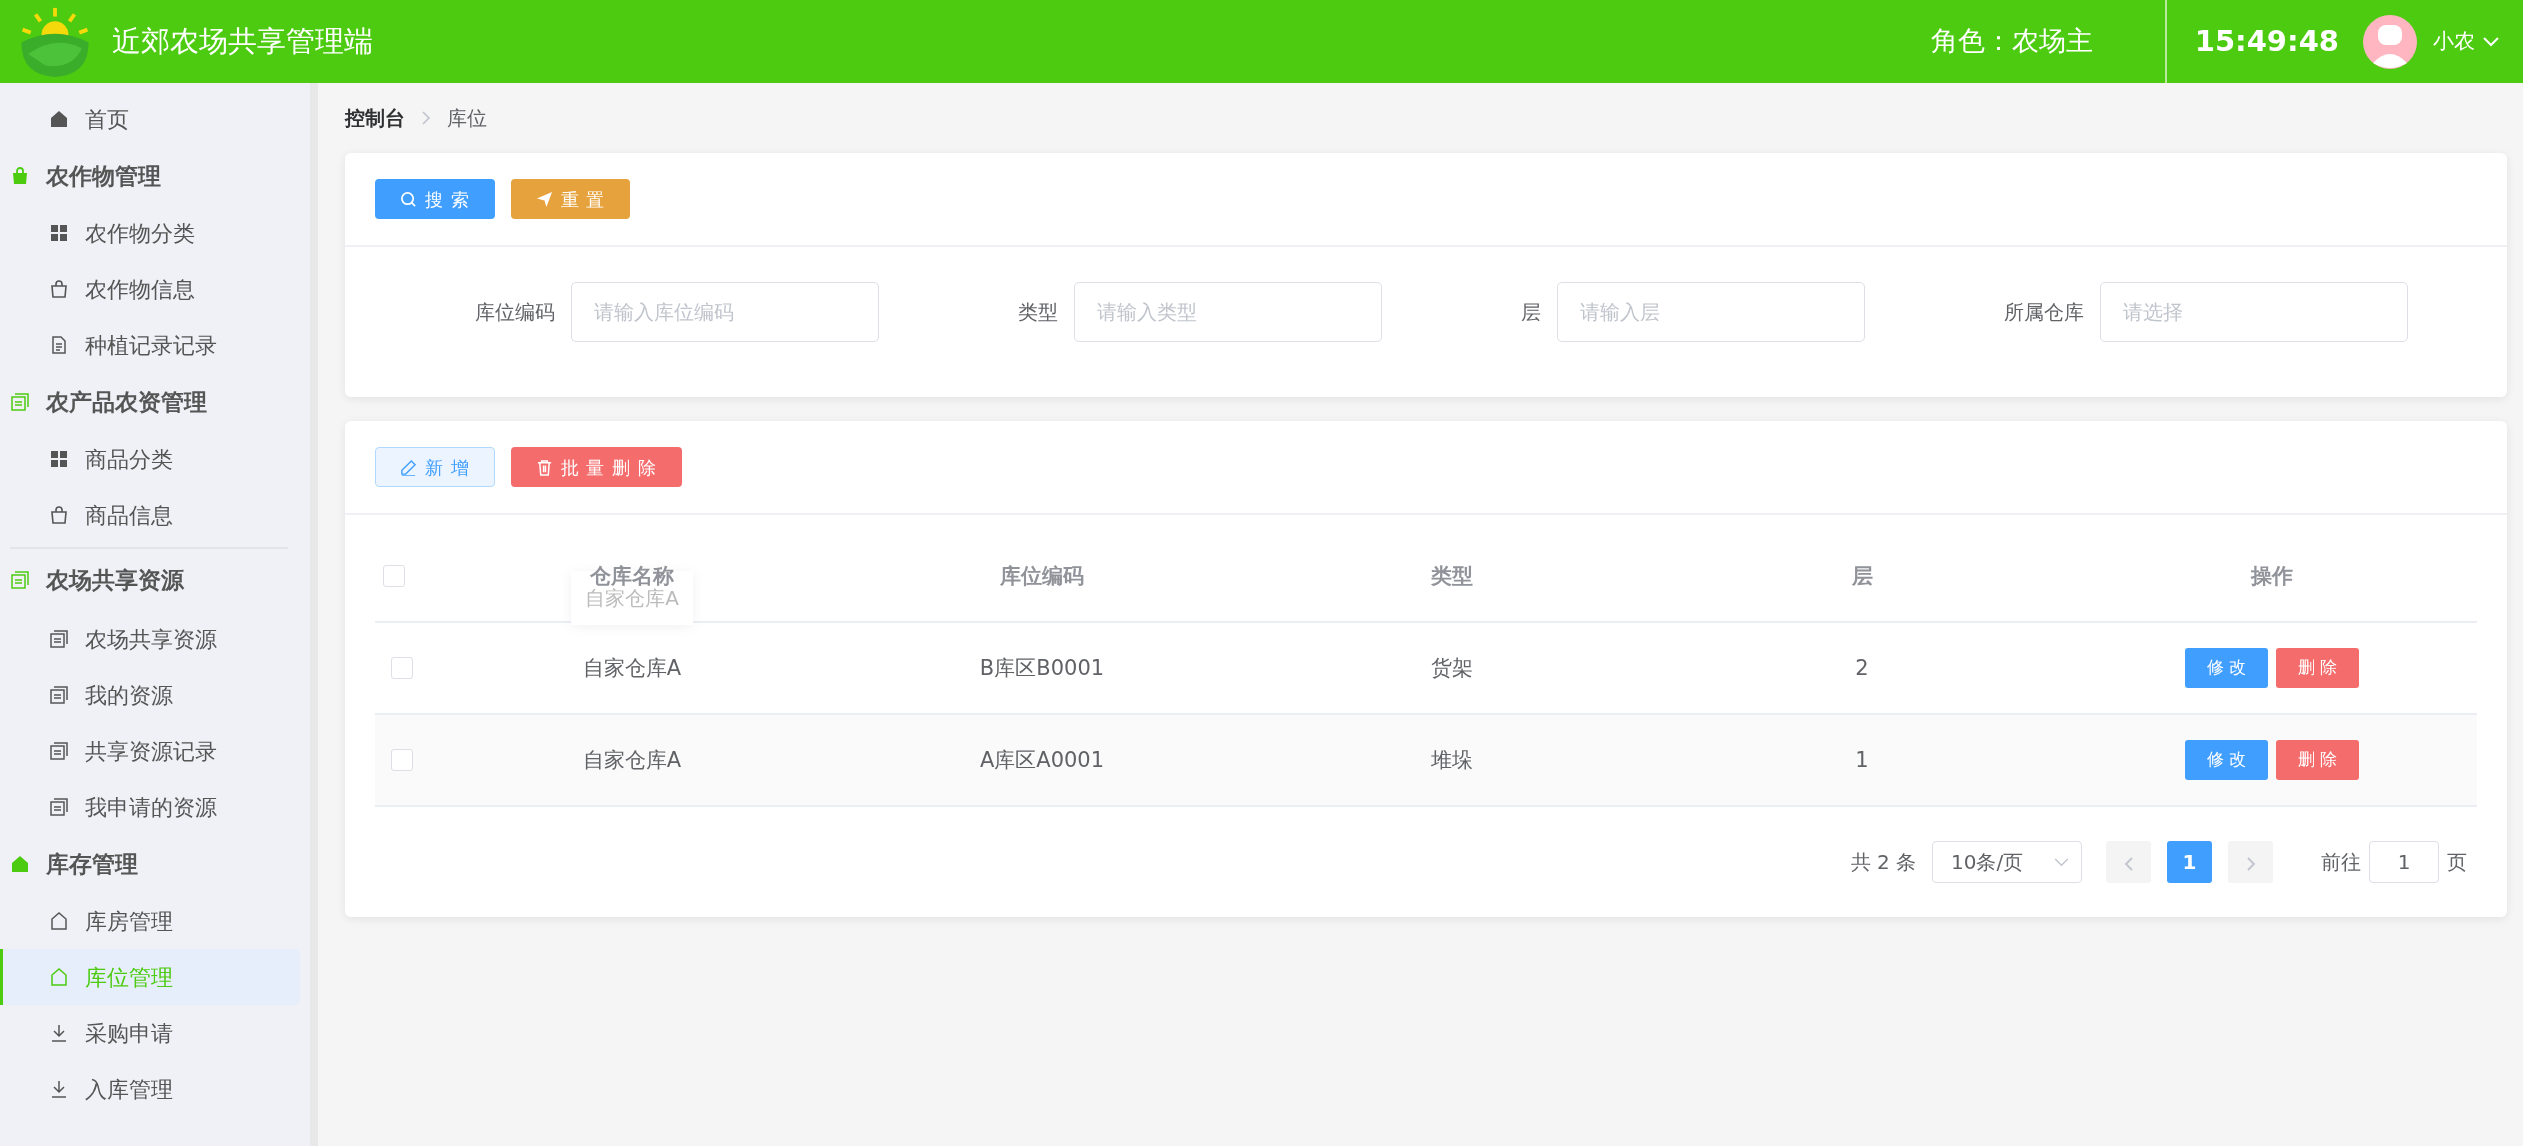 The height and width of the screenshot is (1146, 2523). What do you see at coordinates (1227, 312) in the screenshot?
I see `input-field: 请输入类型` at bounding box center [1227, 312].